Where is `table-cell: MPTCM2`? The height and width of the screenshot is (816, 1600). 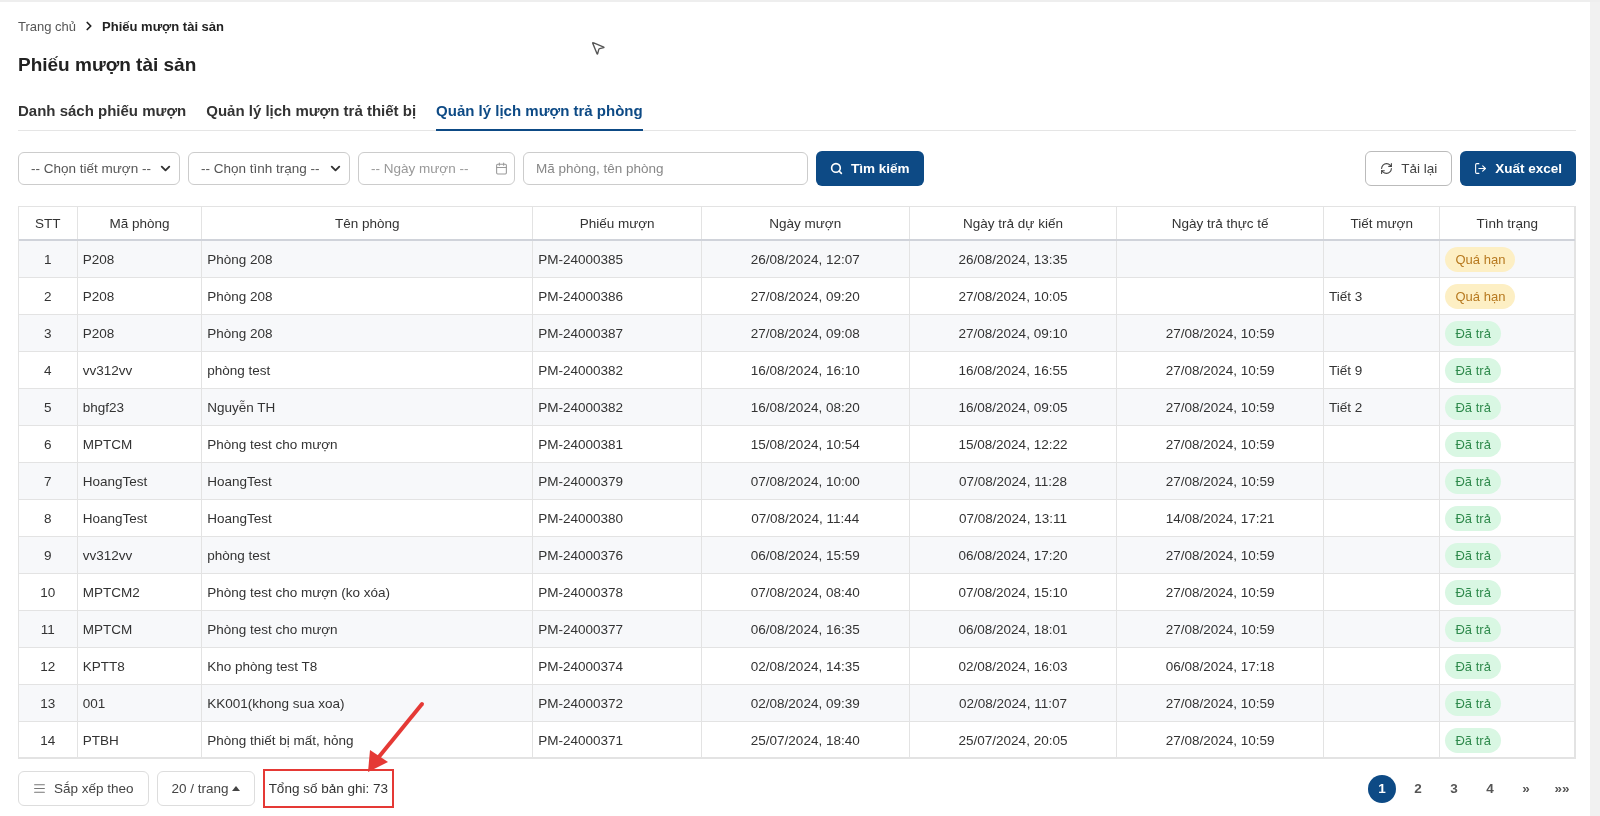
table-cell: MPTCM2 is located at coordinates (139, 592).